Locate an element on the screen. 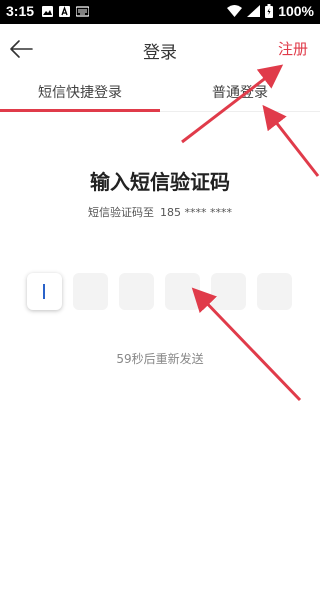 This screenshot has width=320, height=600. verification-code-input is located at coordinates (160, 292).